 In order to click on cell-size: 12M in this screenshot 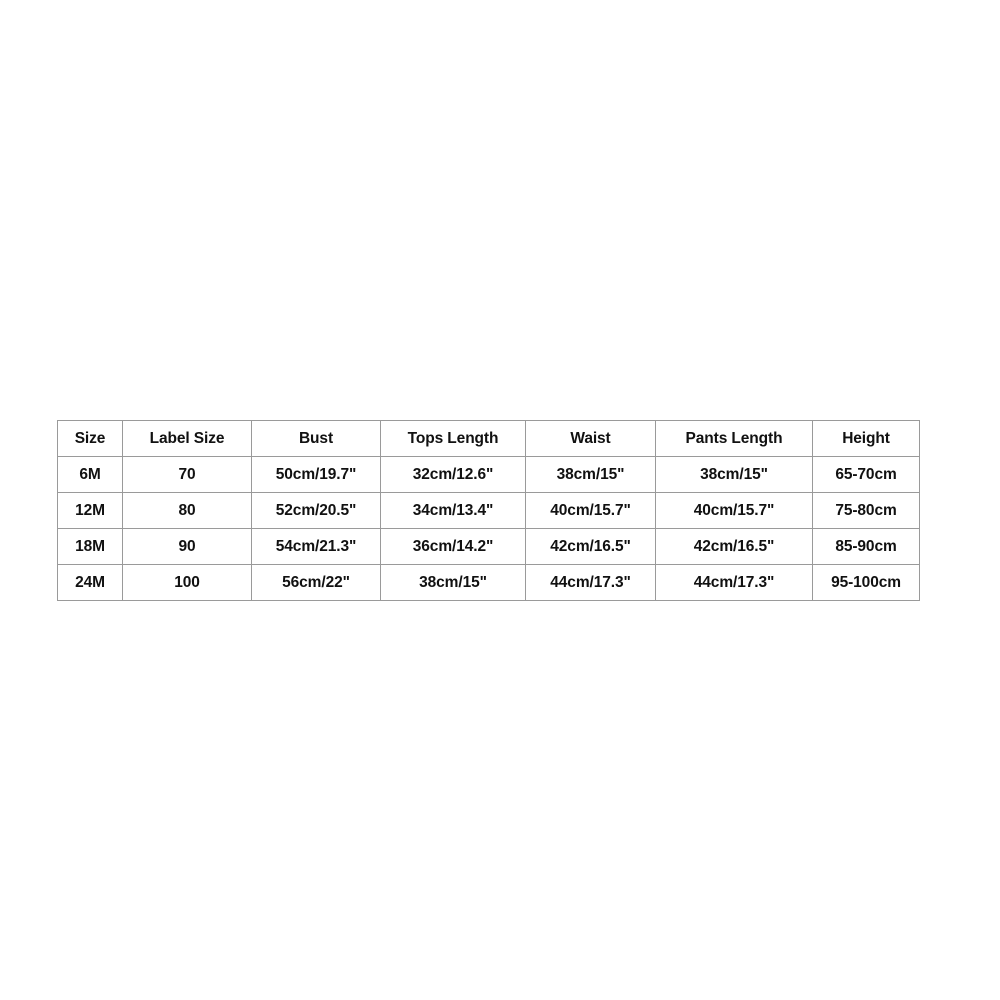, I will do `click(90, 510)`.